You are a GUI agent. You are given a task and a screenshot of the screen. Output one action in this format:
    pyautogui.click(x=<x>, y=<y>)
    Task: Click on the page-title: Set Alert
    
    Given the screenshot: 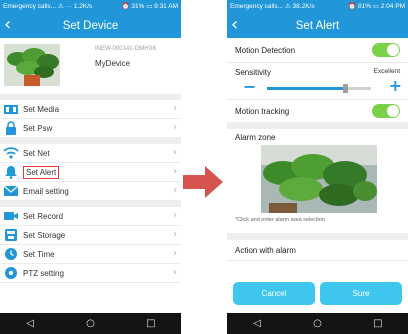 What is the action you would take?
    pyautogui.click(x=317, y=26)
    